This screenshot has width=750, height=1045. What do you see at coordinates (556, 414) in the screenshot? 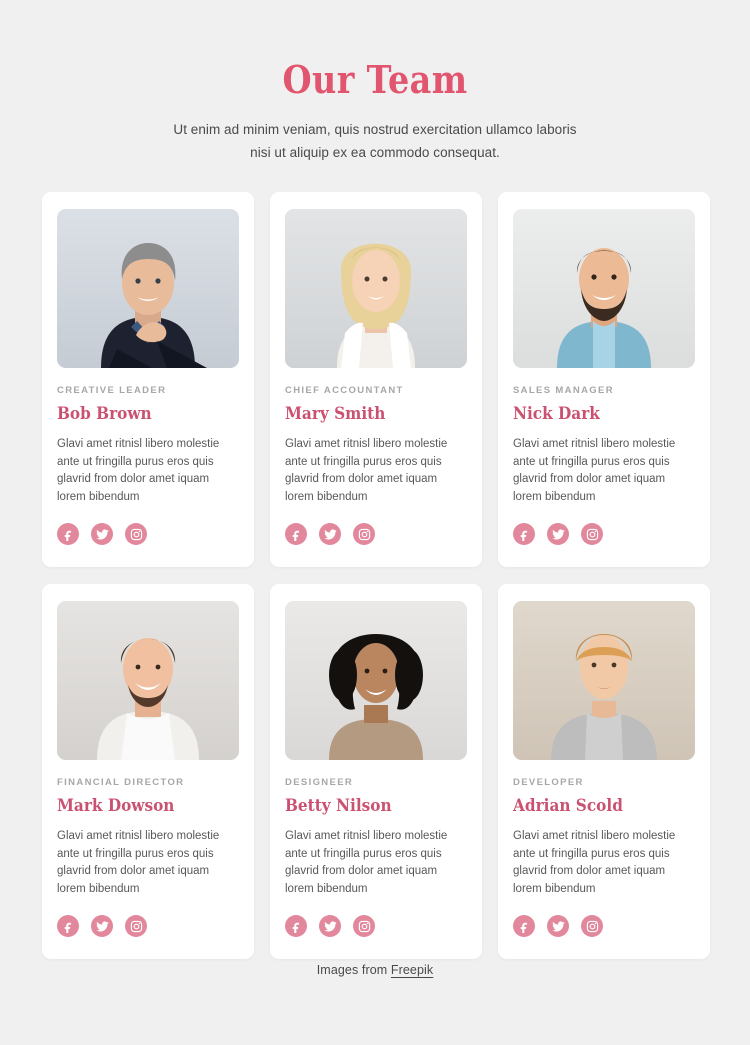
I see `member-name: Nick Dark` at bounding box center [556, 414].